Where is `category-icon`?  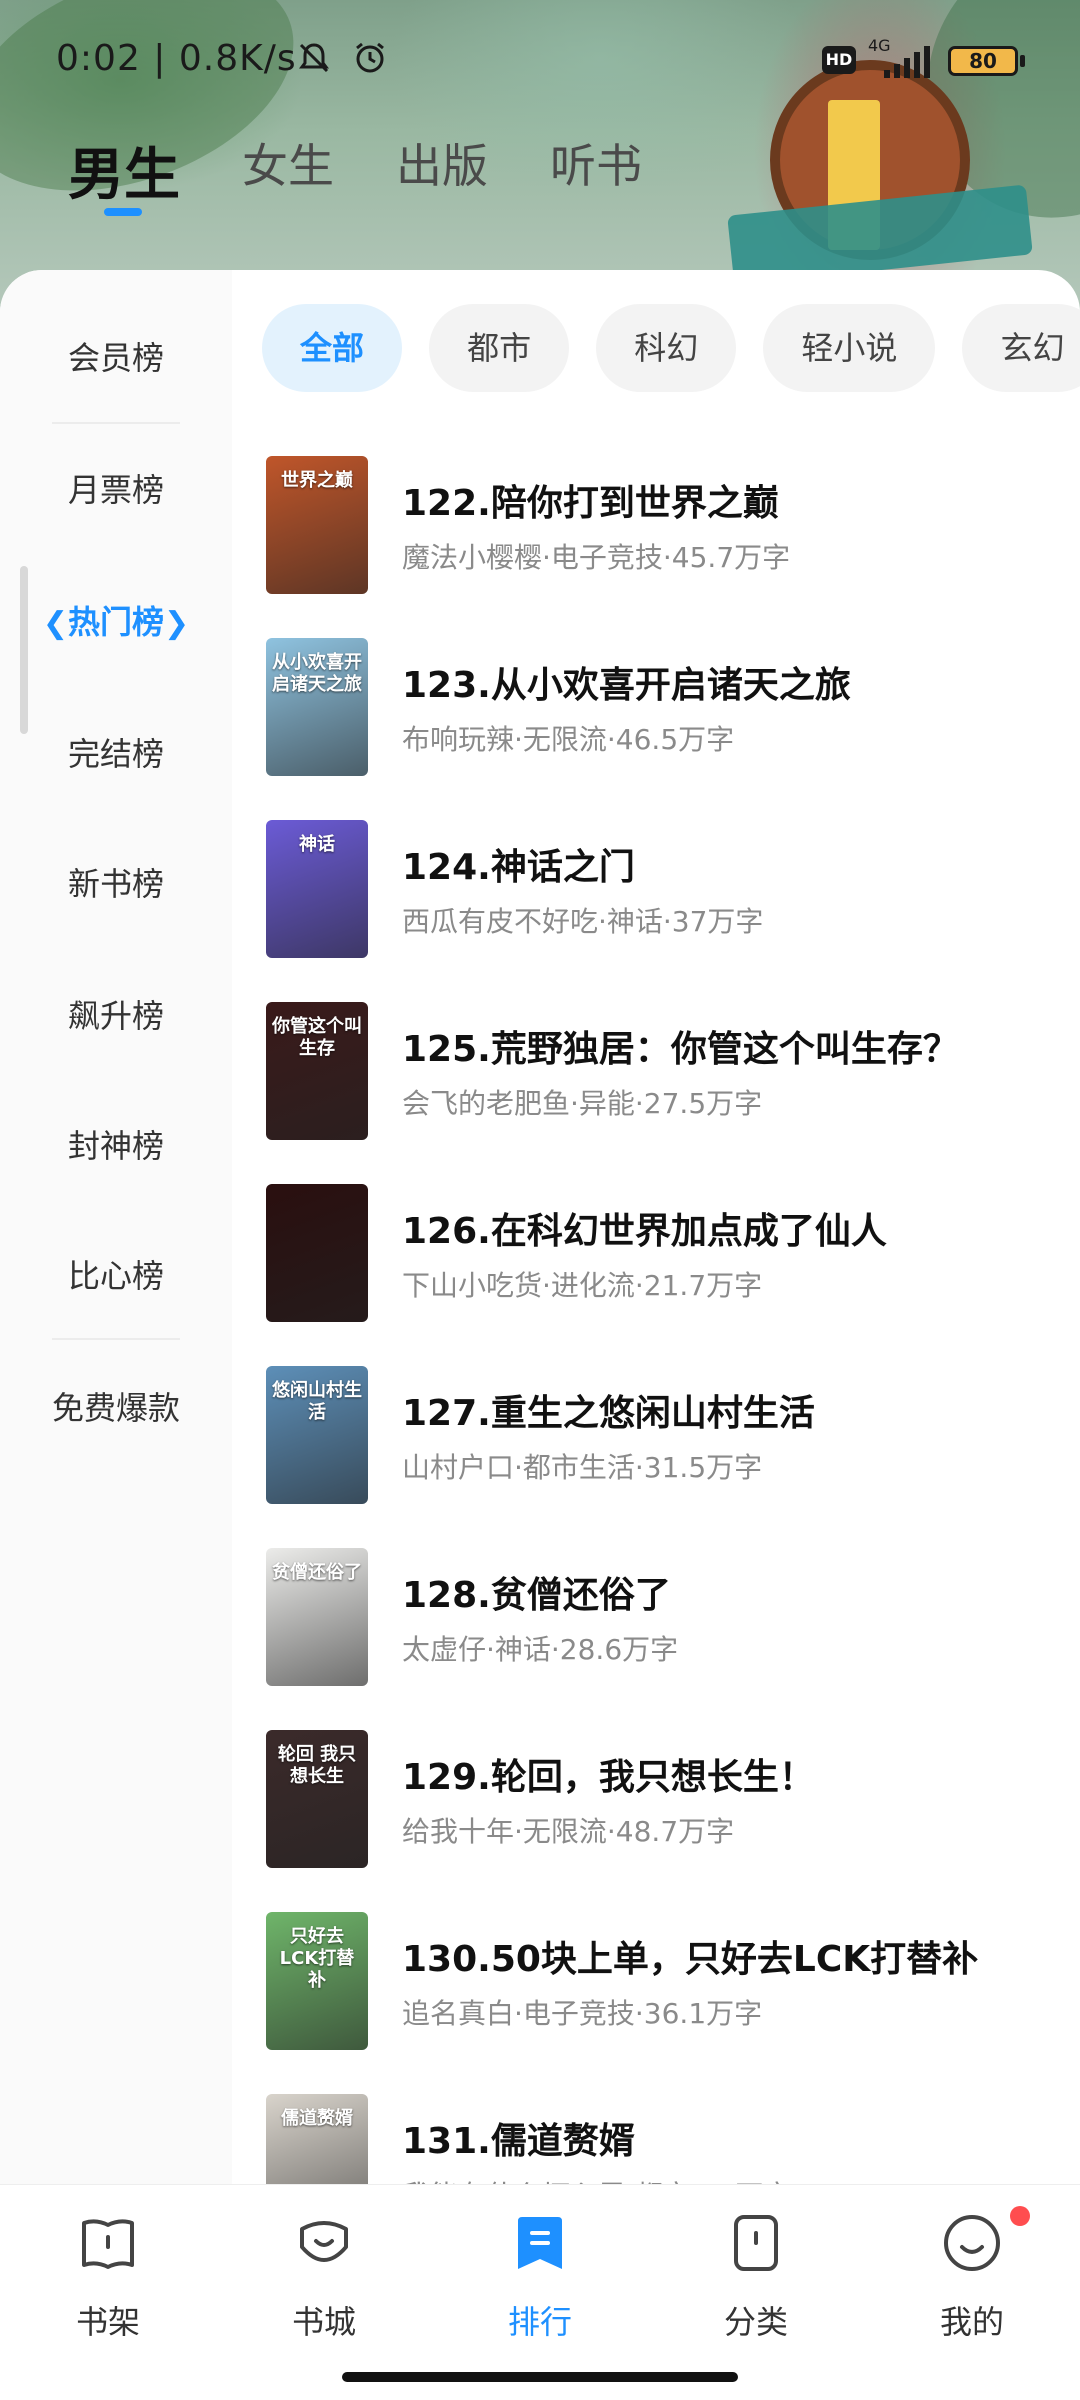
category-icon is located at coordinates (756, 2243).